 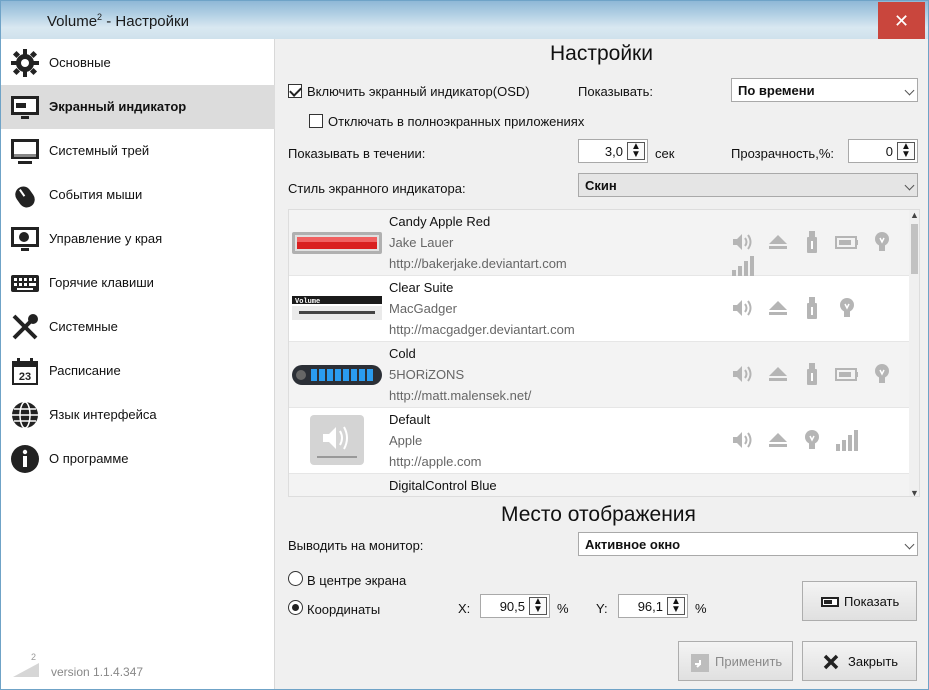 I want to click on keyboard-icon, so click(x=25, y=283).